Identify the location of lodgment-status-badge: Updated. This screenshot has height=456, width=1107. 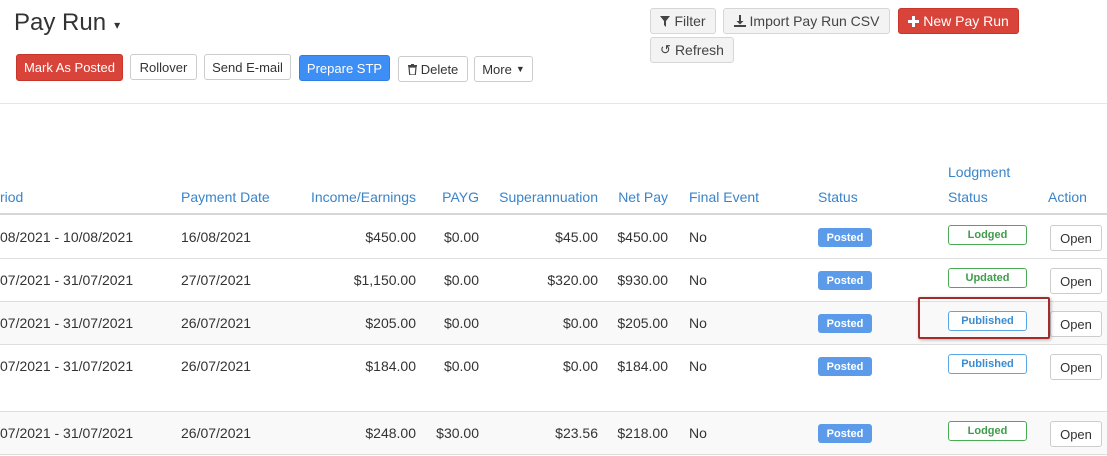
(987, 278).